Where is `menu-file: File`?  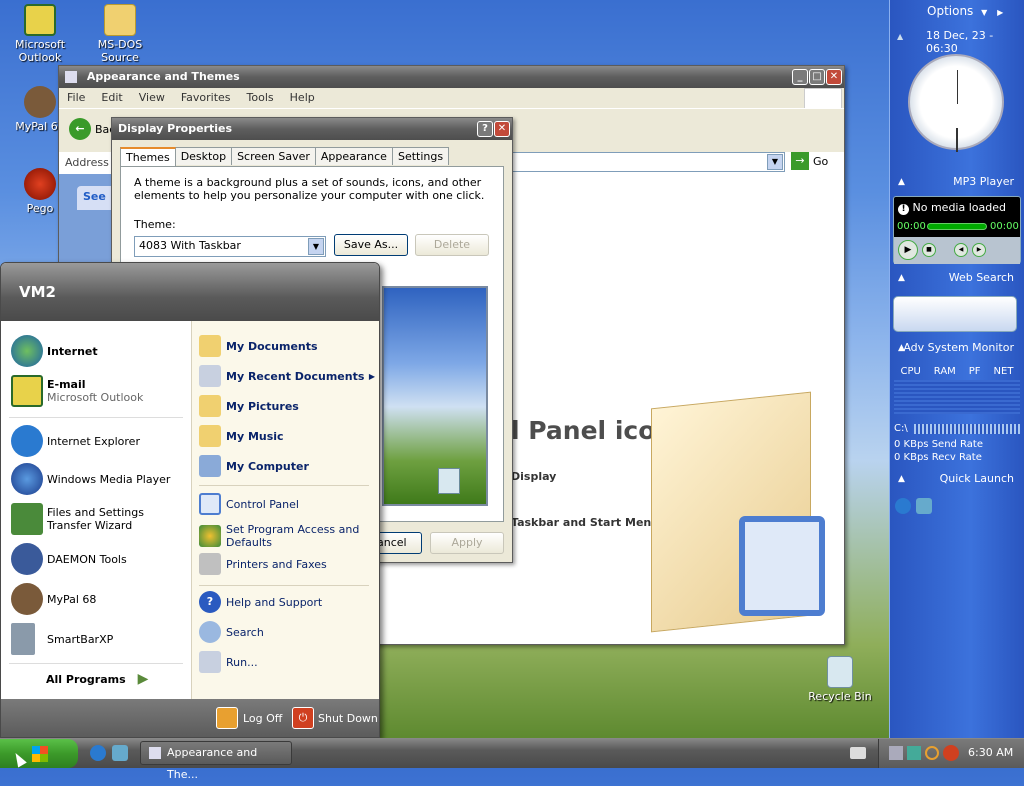 menu-file: File is located at coordinates (76, 98).